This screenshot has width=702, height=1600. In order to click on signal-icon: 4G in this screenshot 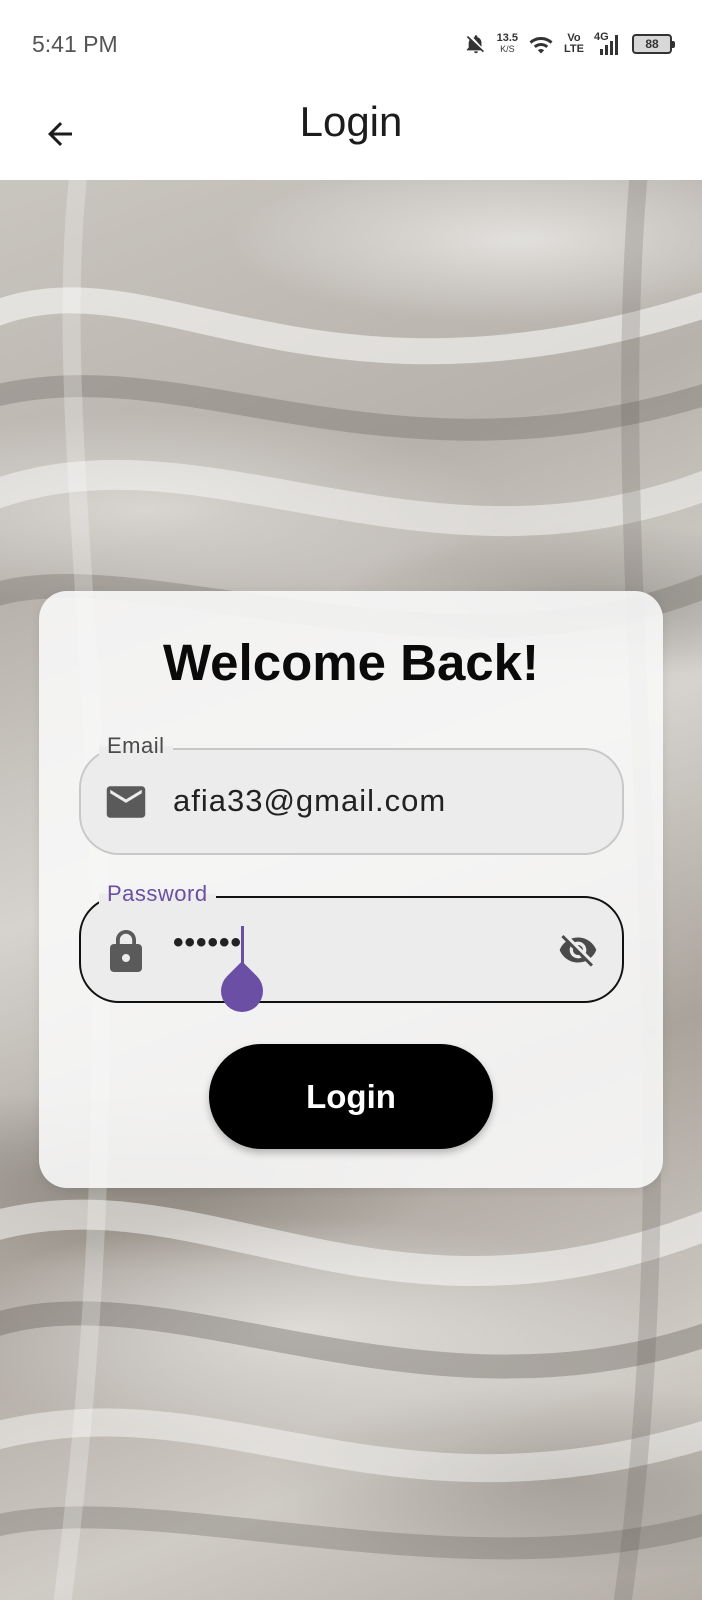, I will do `click(608, 44)`.